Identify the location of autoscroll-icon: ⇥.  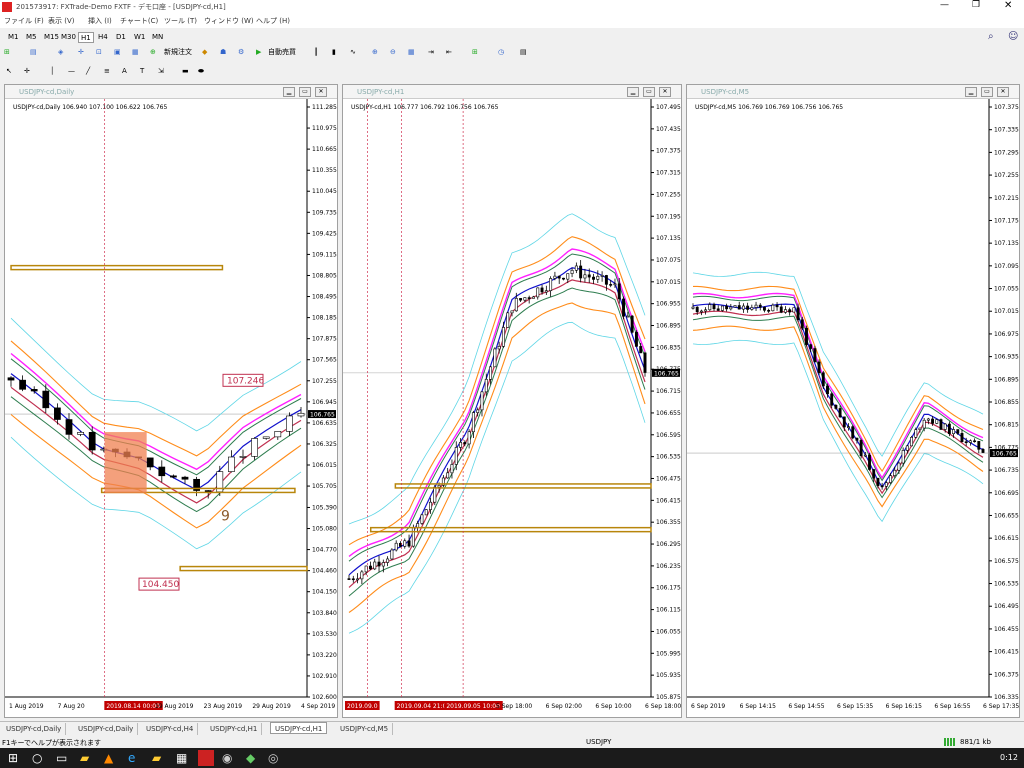
(431, 52).